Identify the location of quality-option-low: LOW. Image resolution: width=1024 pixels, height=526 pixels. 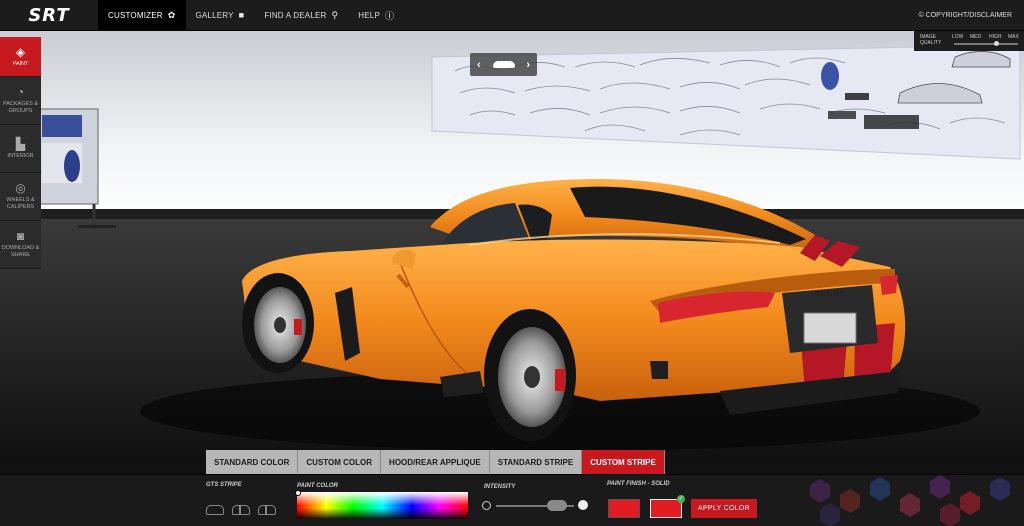
(957, 37).